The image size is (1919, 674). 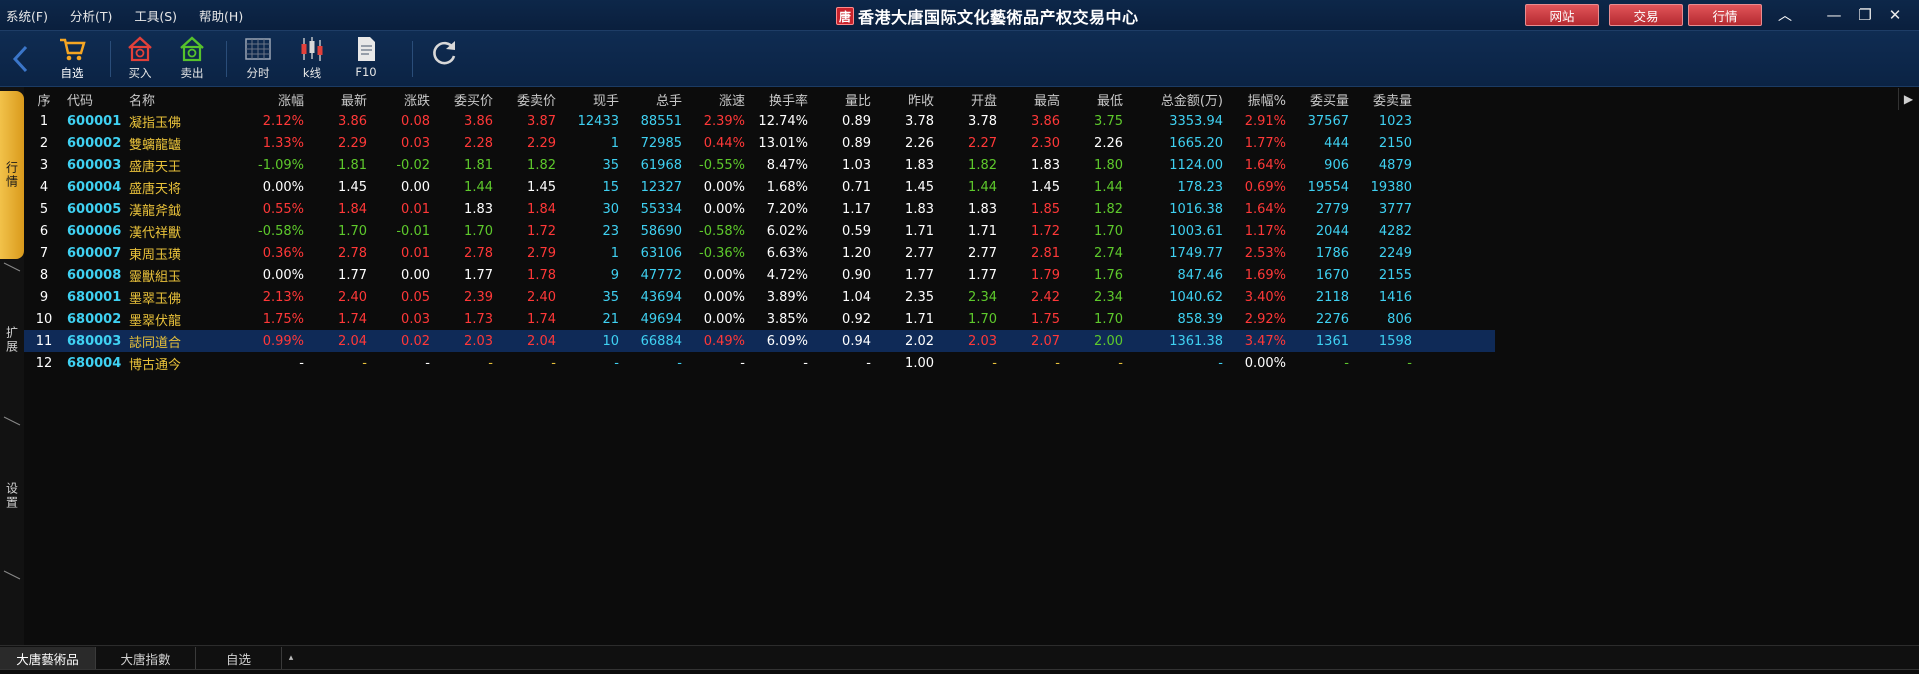 I want to click on header-bid: 委买价, so click(x=464, y=99).